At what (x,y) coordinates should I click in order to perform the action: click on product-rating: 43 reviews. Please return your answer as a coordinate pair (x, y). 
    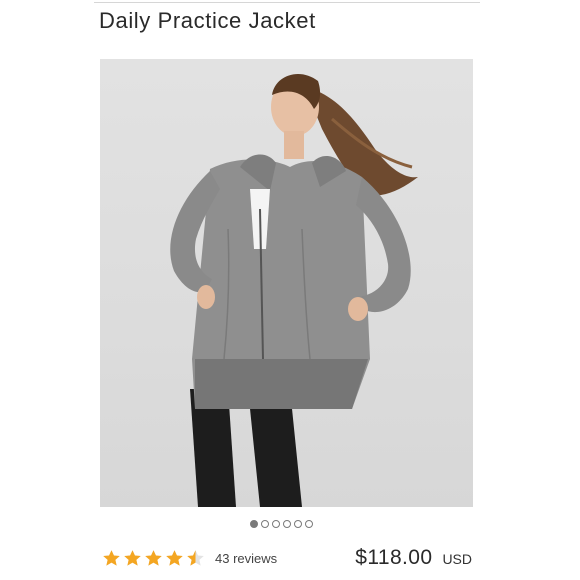
    Looking at the image, I should click on (189, 558).